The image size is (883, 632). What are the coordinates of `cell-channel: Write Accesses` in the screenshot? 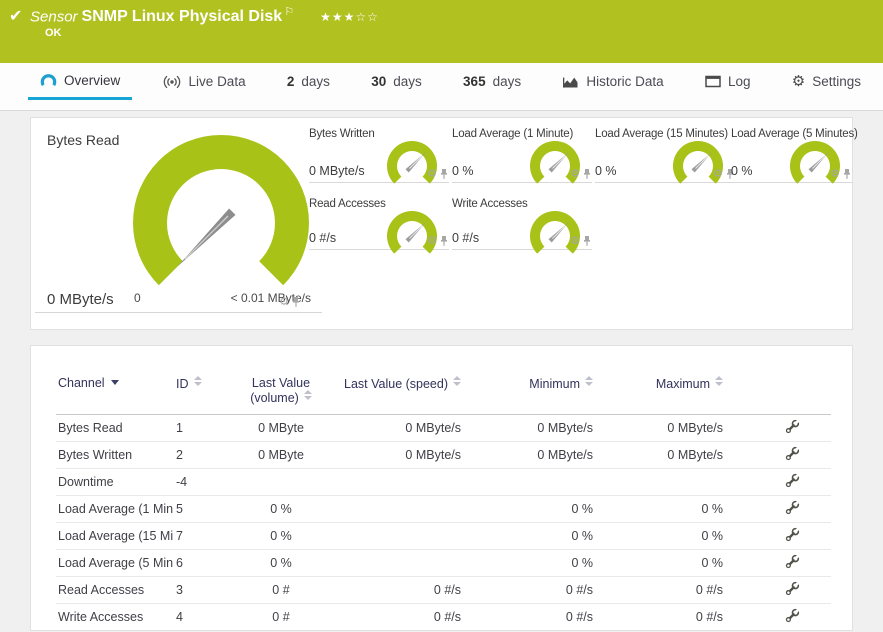 It's located at (115, 616).